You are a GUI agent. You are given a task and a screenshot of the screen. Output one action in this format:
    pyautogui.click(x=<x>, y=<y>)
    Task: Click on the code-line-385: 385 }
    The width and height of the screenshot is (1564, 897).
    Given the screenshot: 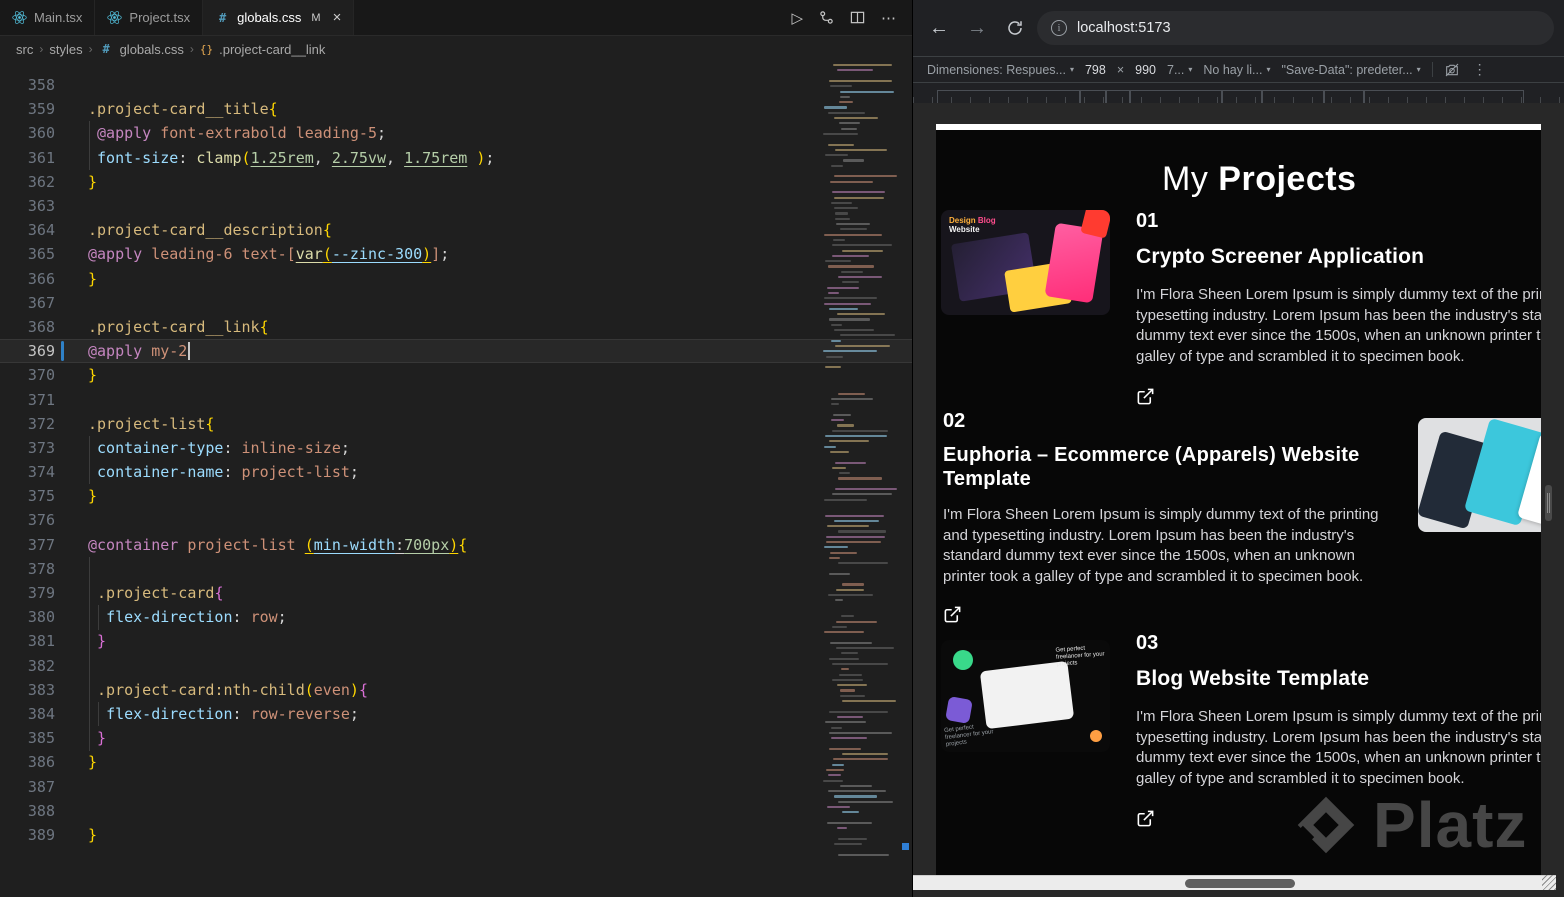 What is the action you would take?
    pyautogui.click(x=456, y=738)
    